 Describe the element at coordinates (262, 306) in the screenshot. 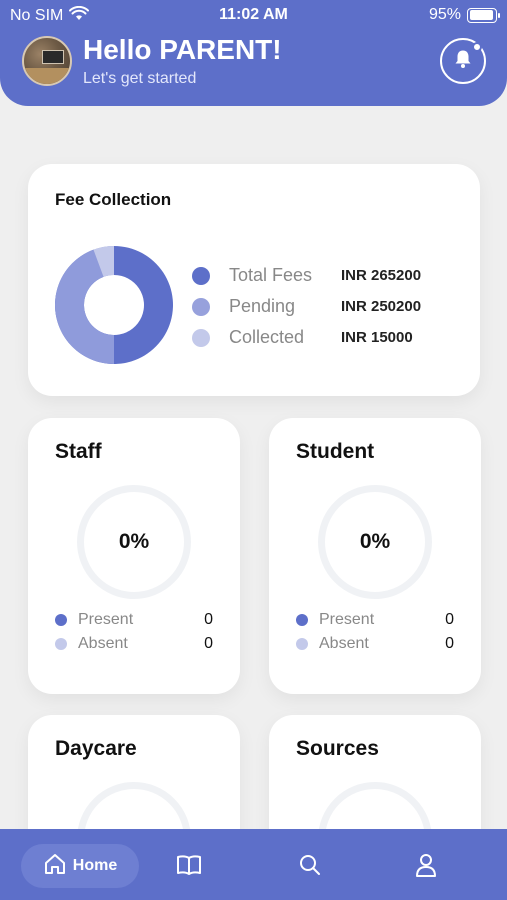

I see `legend-label-pending: Pending` at that location.